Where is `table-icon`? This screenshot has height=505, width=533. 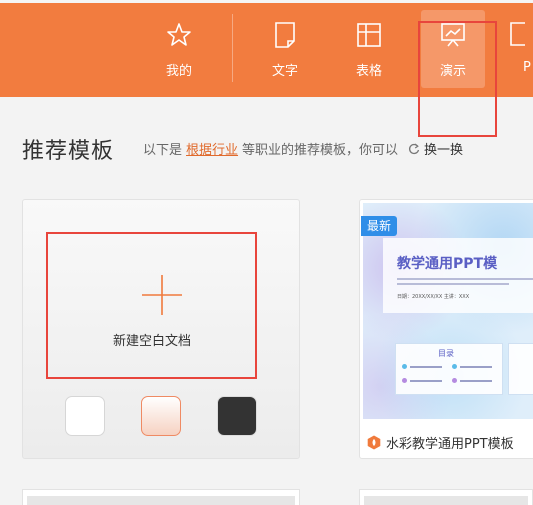
table-icon is located at coordinates (369, 35).